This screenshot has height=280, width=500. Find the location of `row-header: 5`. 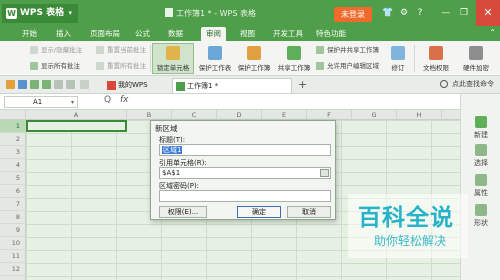

row-header: 5 is located at coordinates (13, 178).